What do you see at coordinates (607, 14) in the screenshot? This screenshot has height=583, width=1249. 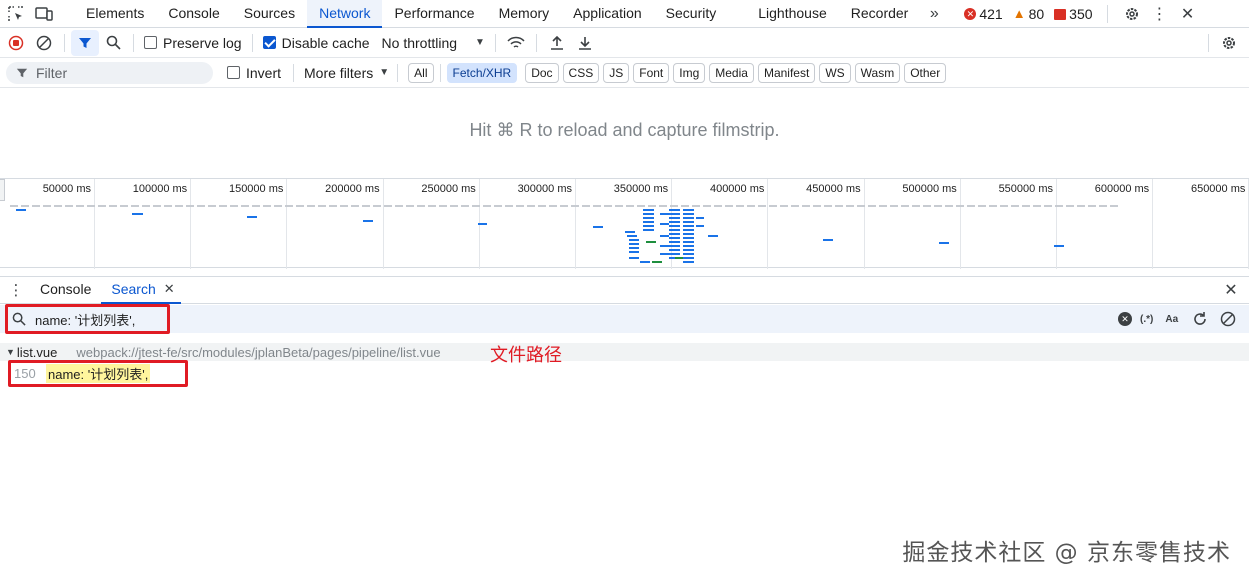 I see `tab-application: Application` at bounding box center [607, 14].